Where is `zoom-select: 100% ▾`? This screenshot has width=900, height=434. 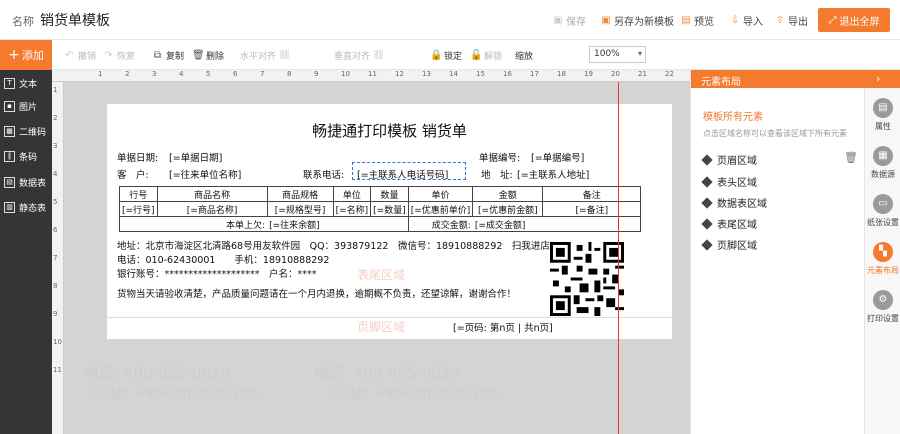 zoom-select: 100% ▾ is located at coordinates (617, 54).